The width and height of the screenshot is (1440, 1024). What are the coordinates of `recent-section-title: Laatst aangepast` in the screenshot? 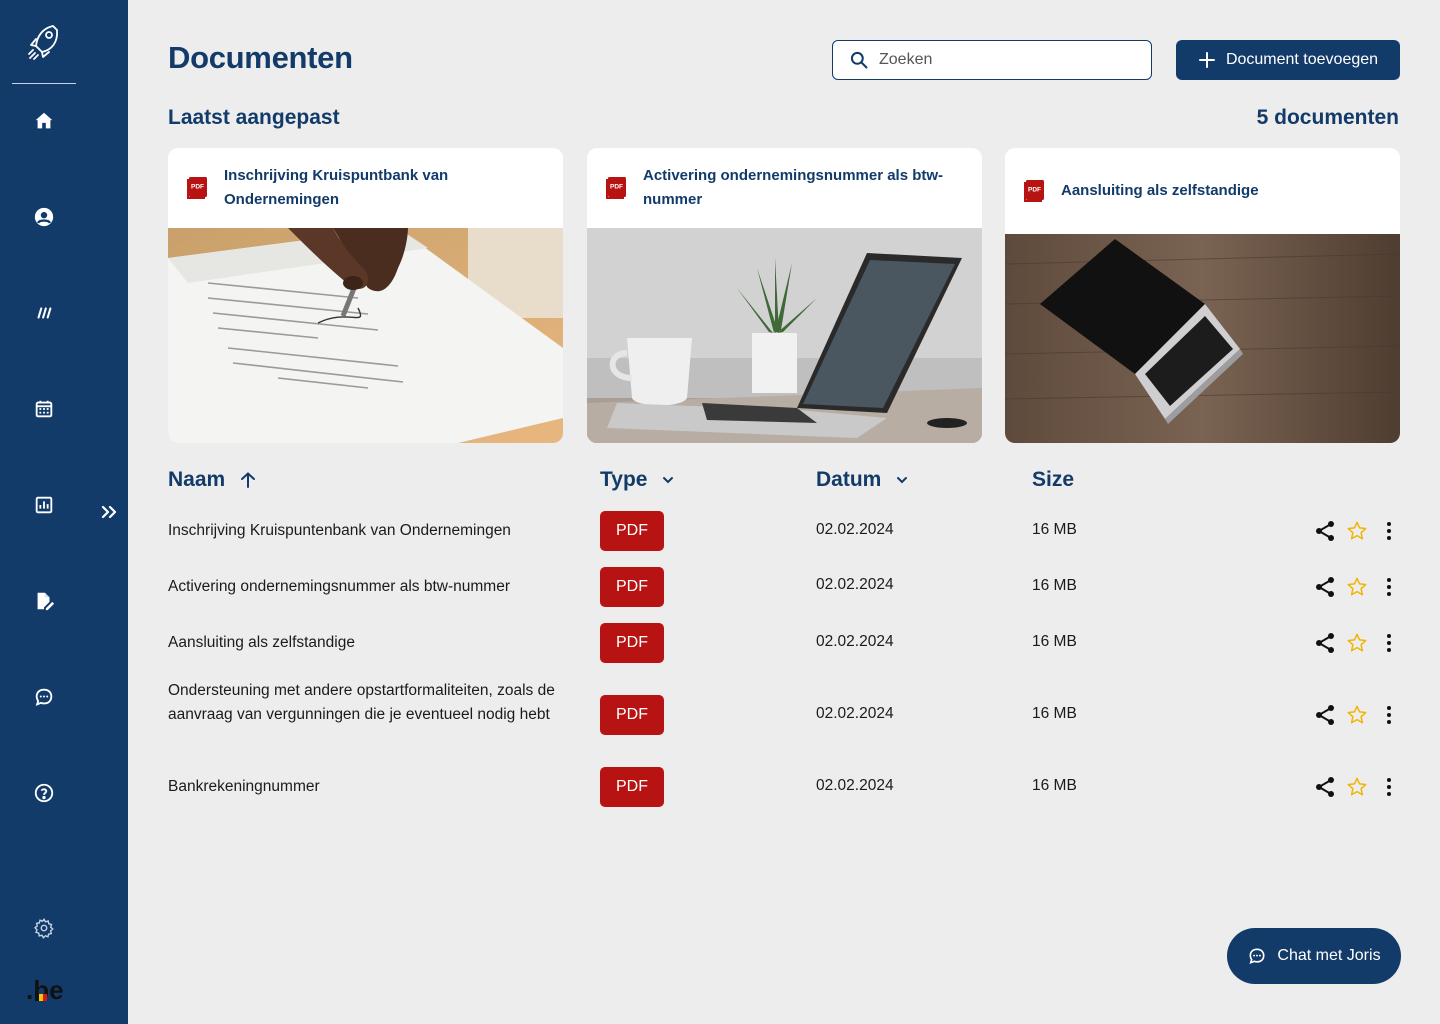 It's located at (254, 117).